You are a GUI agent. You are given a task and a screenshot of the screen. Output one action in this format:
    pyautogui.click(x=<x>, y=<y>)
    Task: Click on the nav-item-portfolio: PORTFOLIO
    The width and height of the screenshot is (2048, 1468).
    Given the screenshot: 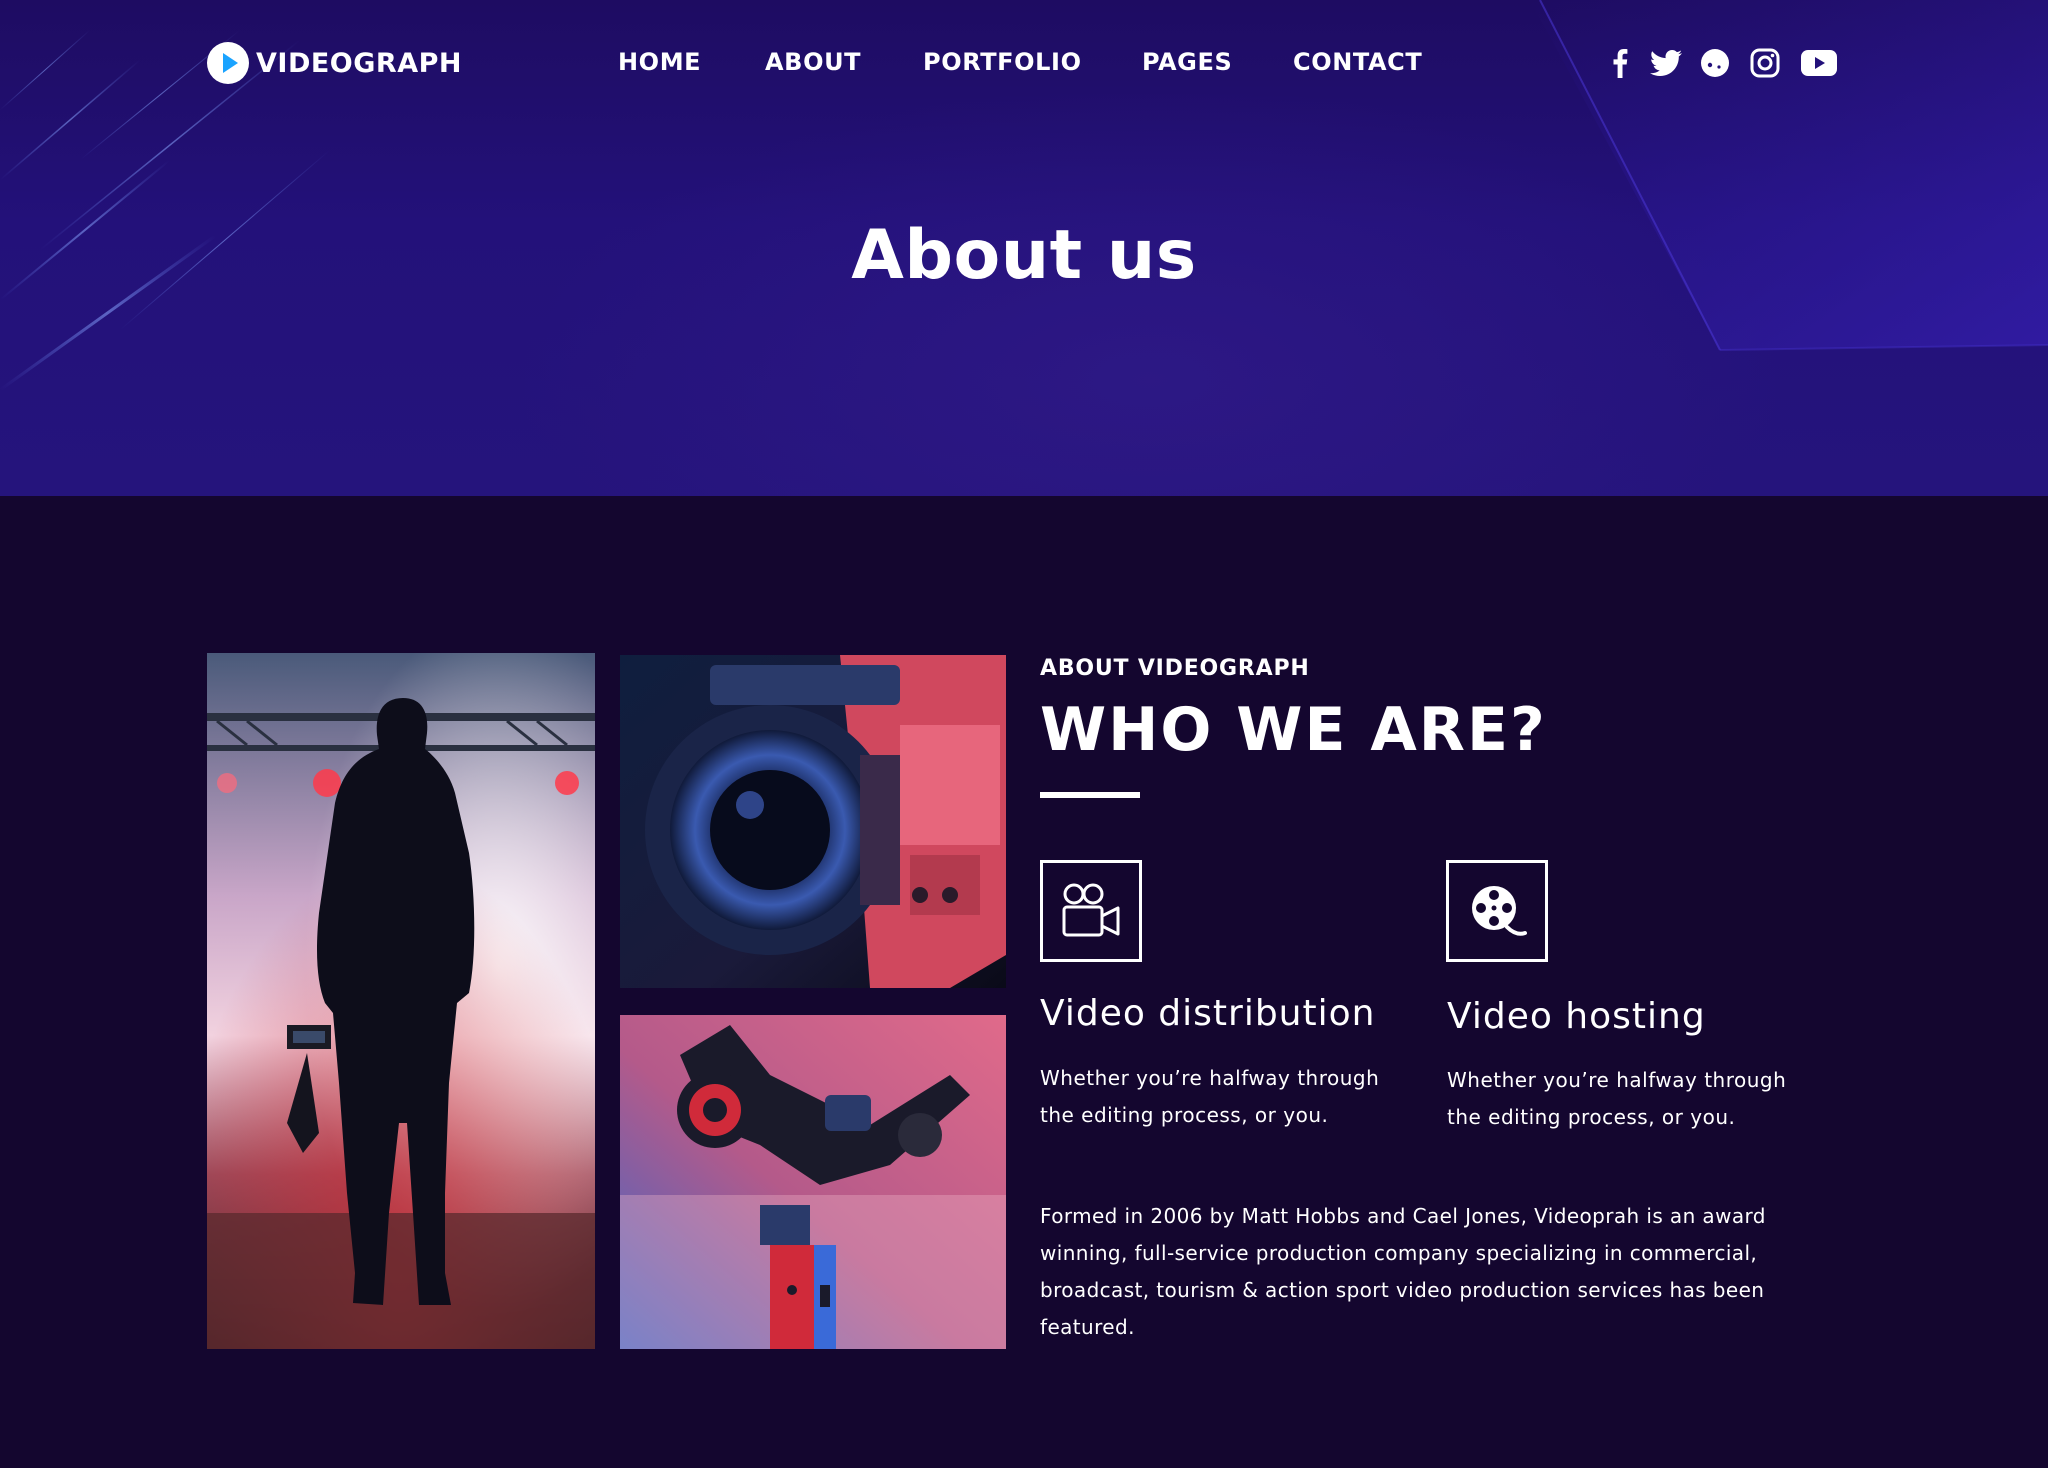 What is the action you would take?
    pyautogui.click(x=1002, y=62)
    